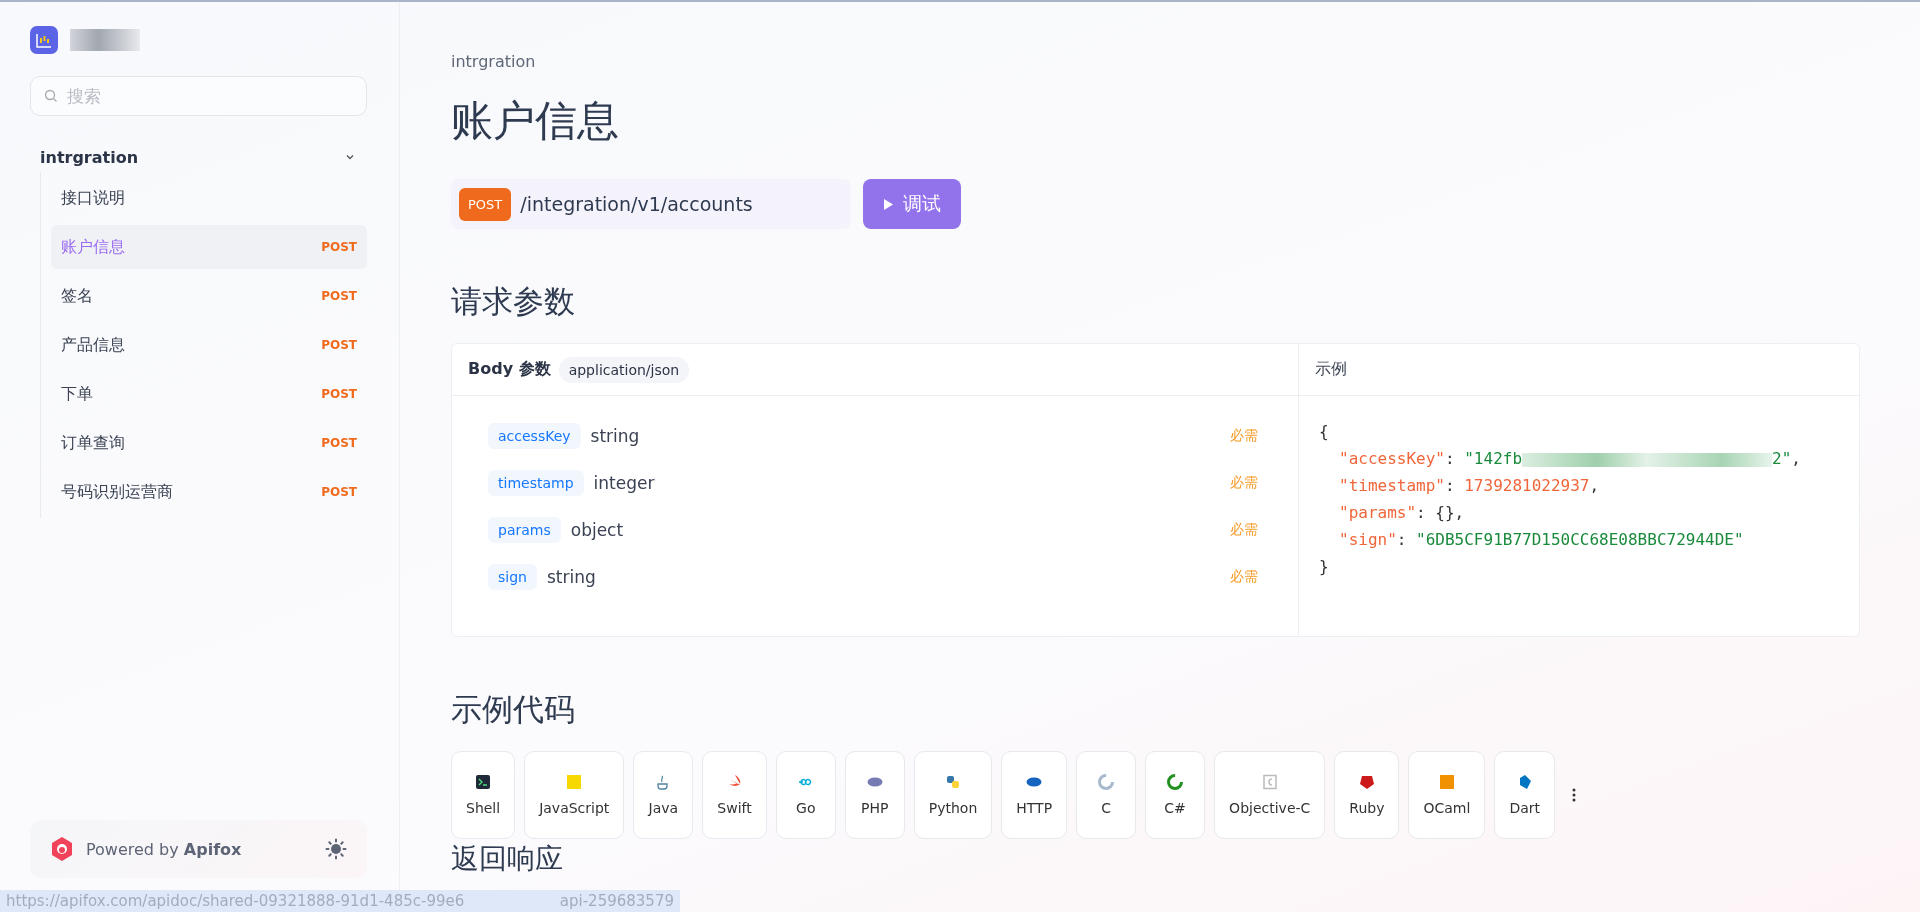 The image size is (1920, 912). Describe the element at coordinates (1469, 486) in the screenshot. I see `code-line: "timestamp": 1739281022937,` at that location.